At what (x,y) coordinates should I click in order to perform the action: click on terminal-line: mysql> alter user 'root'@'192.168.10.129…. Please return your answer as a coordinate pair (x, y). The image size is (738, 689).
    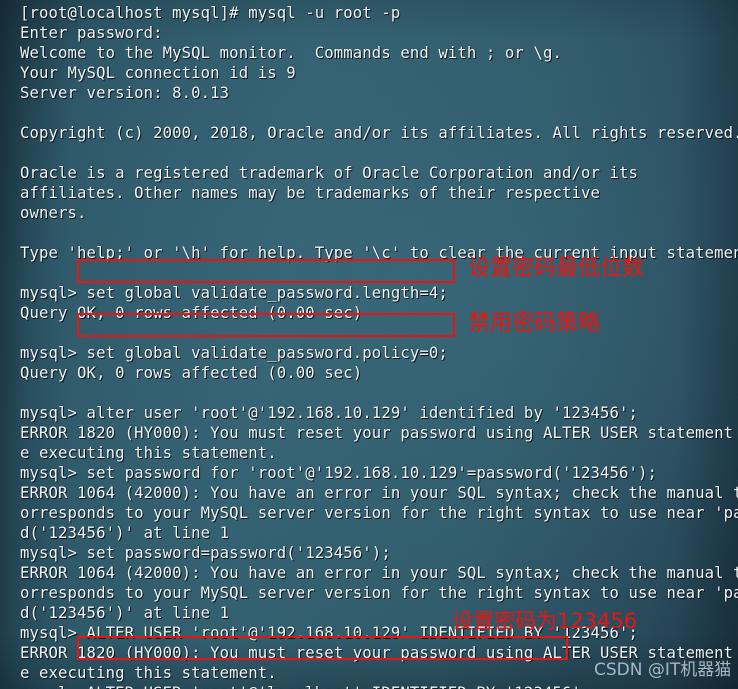
    Looking at the image, I should click on (329, 413).